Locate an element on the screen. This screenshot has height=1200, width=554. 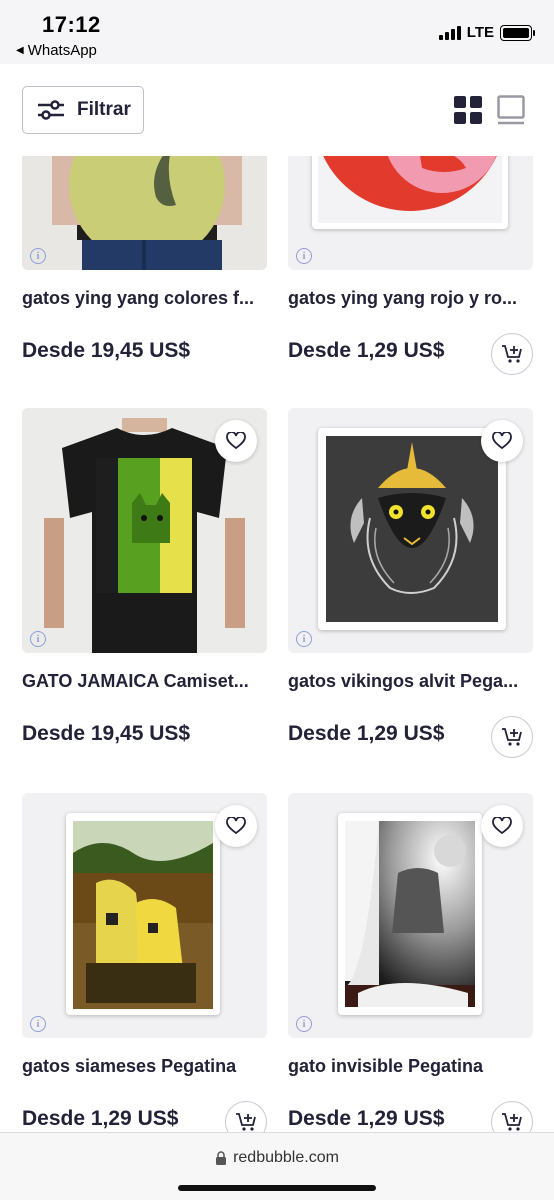
url-display: redbubble.com is located at coordinates (277, 1158).